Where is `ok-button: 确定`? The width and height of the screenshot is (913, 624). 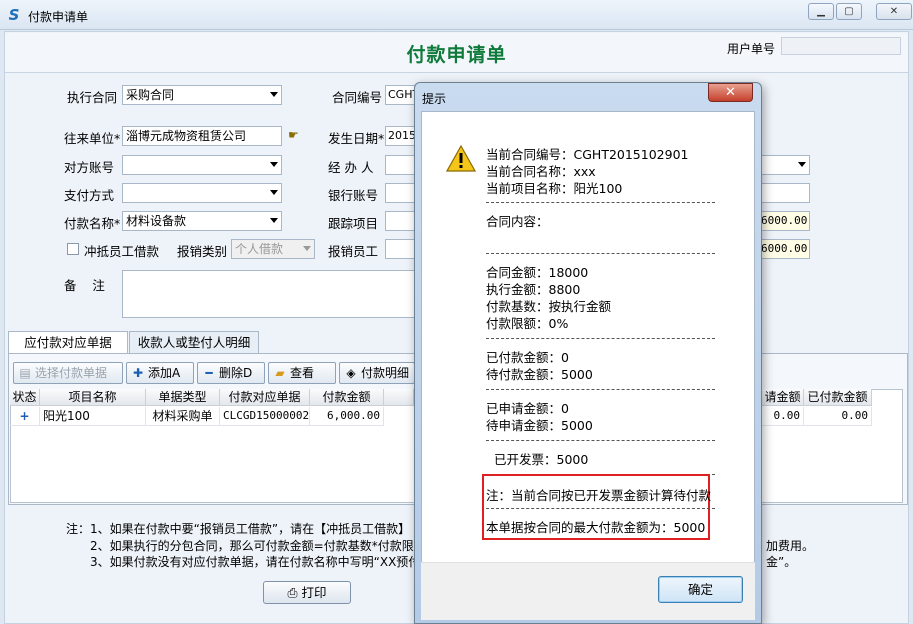
ok-button: 确定 is located at coordinates (700, 589).